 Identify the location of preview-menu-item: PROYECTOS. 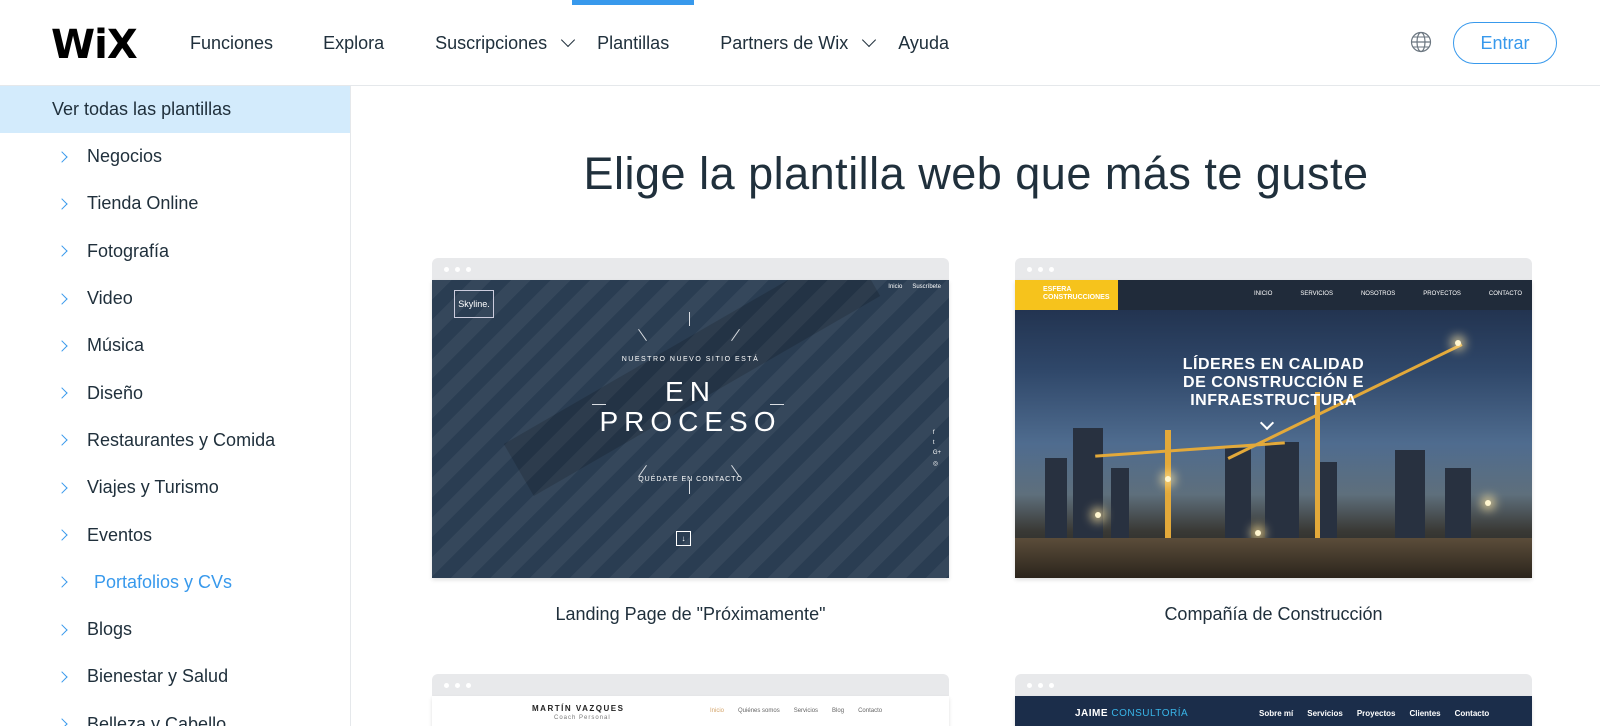
(1442, 294).